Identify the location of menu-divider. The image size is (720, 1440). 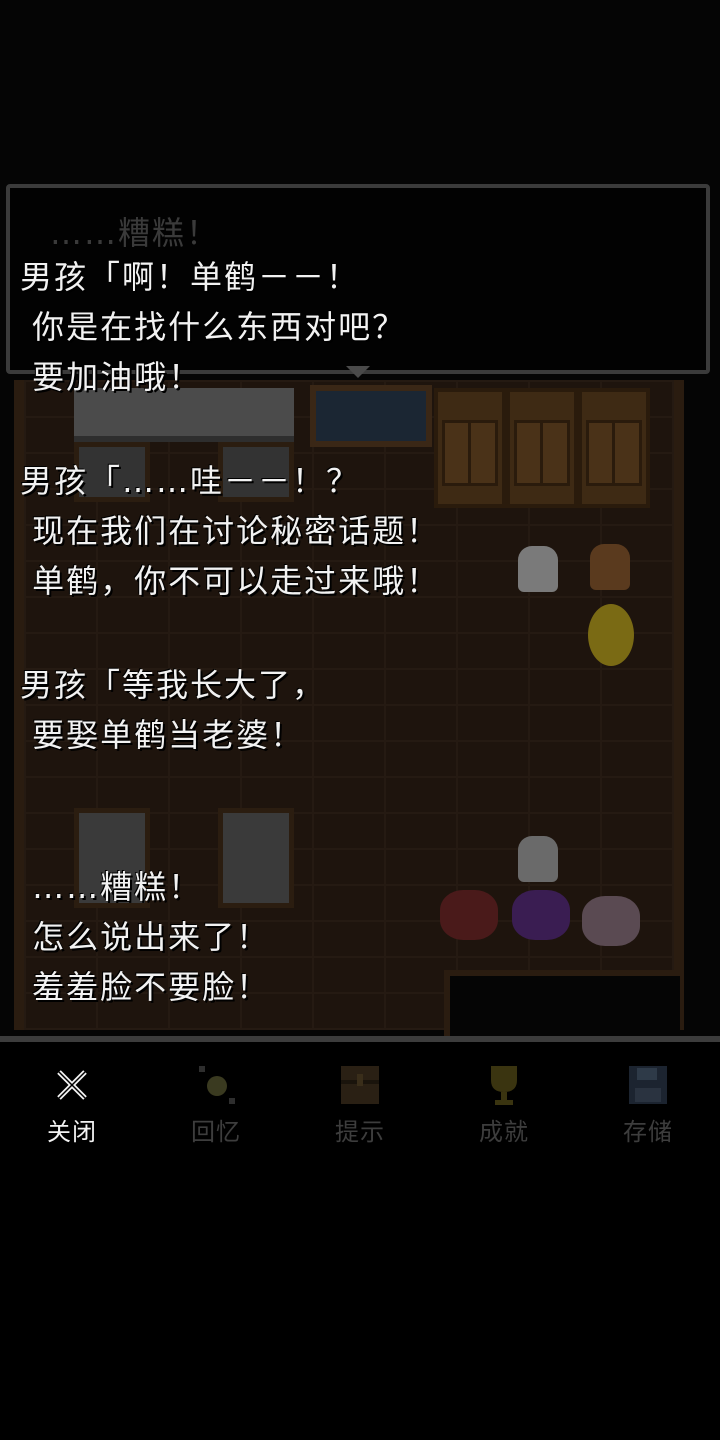
(360, 1039).